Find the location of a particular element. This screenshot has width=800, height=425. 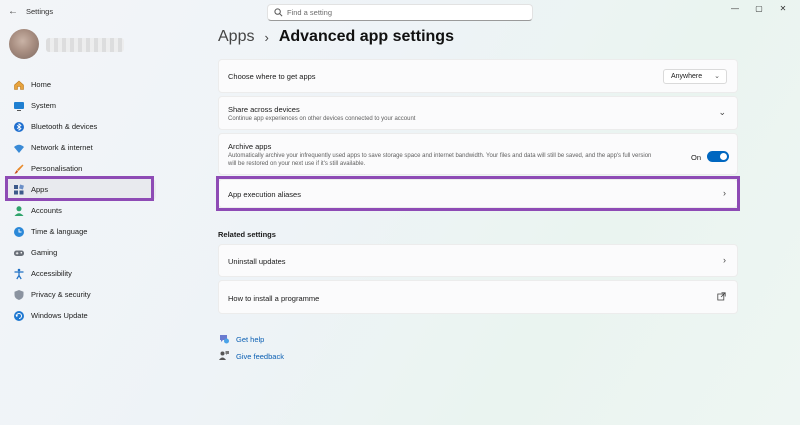

search-box is located at coordinates (400, 12).